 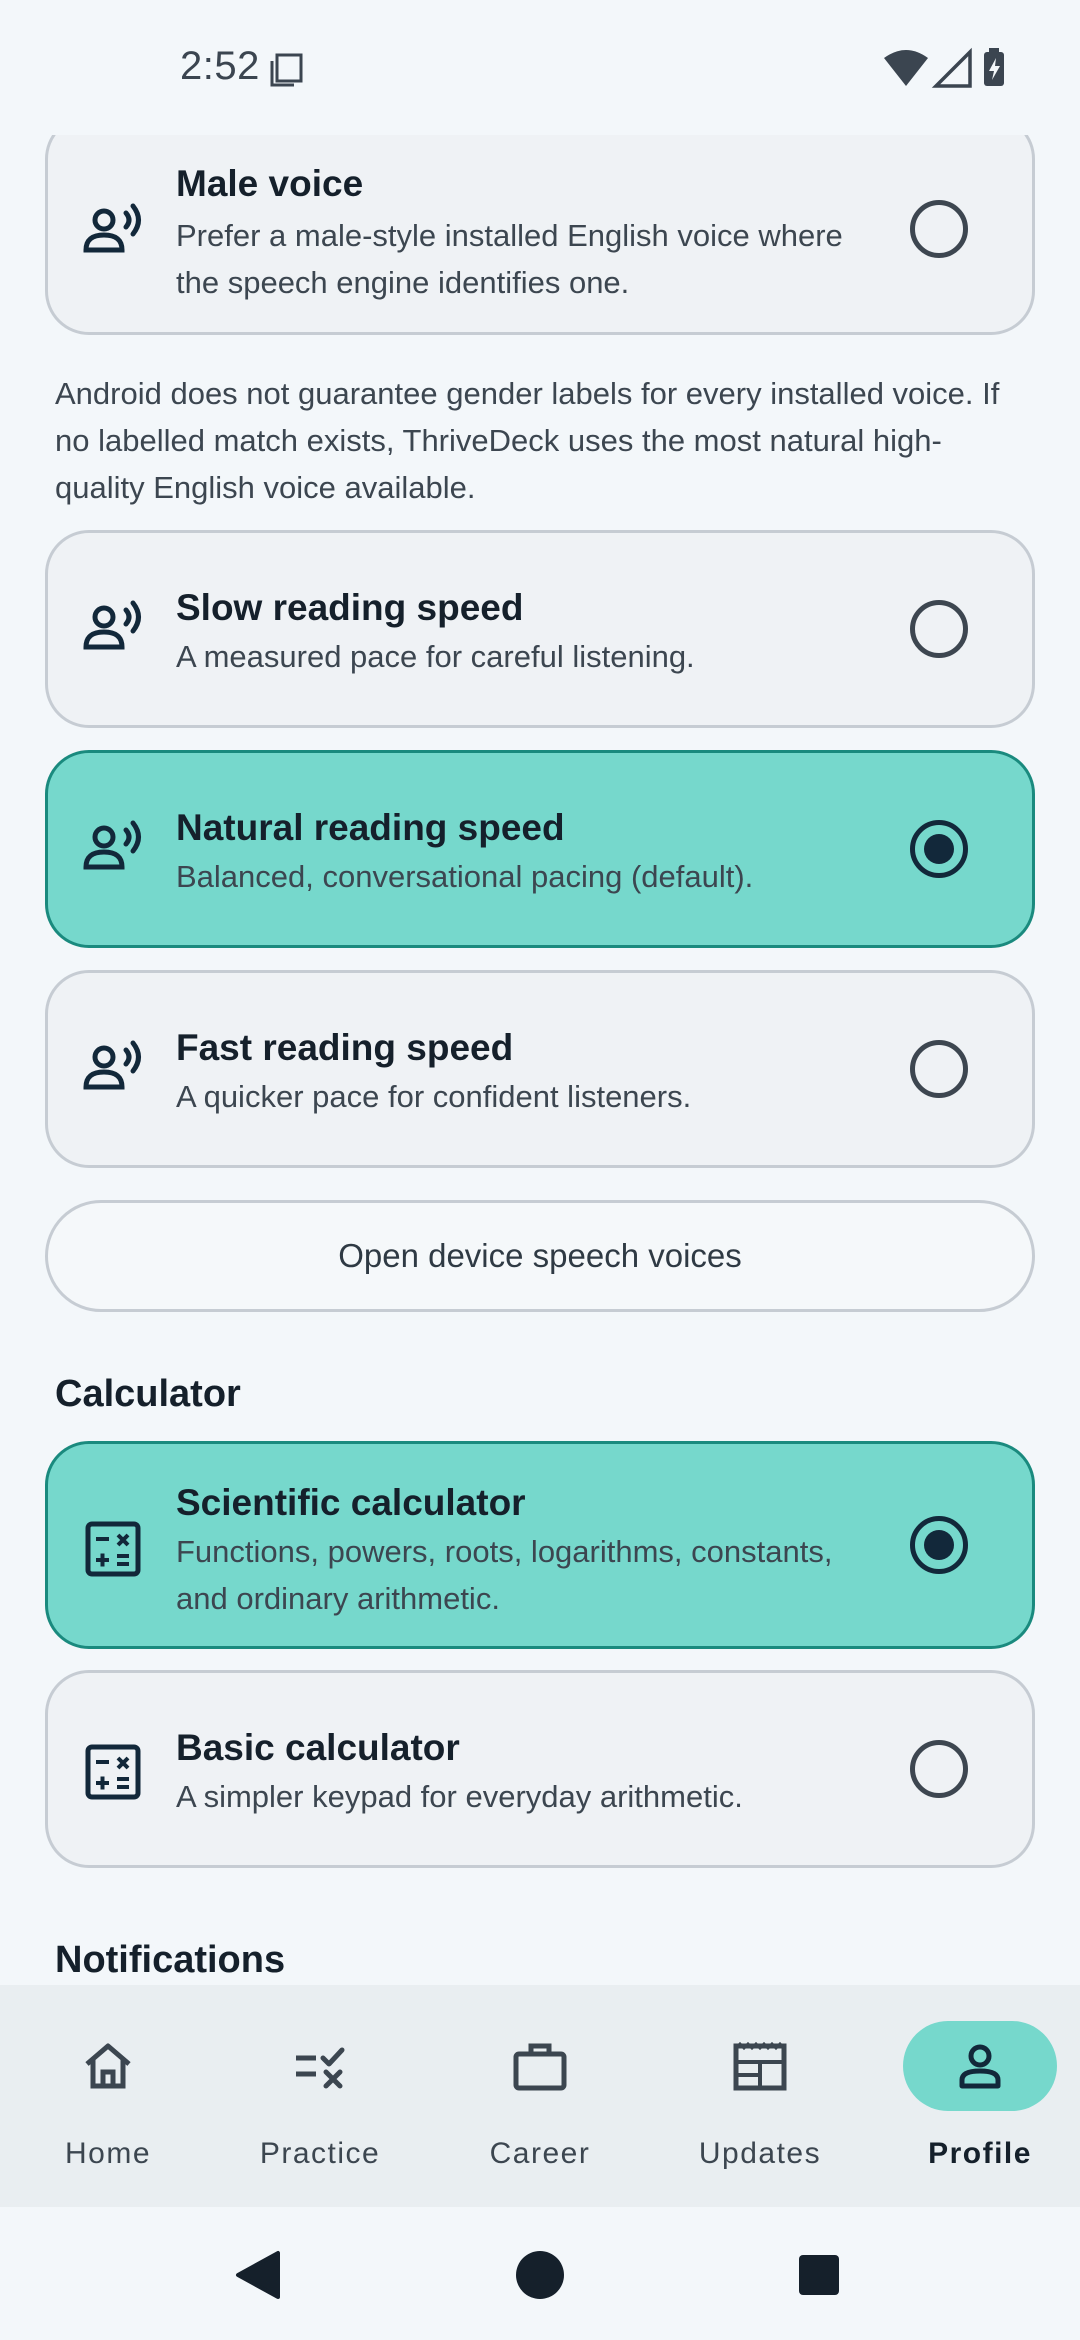 I want to click on nav-home: Home, so click(x=108, y=2096).